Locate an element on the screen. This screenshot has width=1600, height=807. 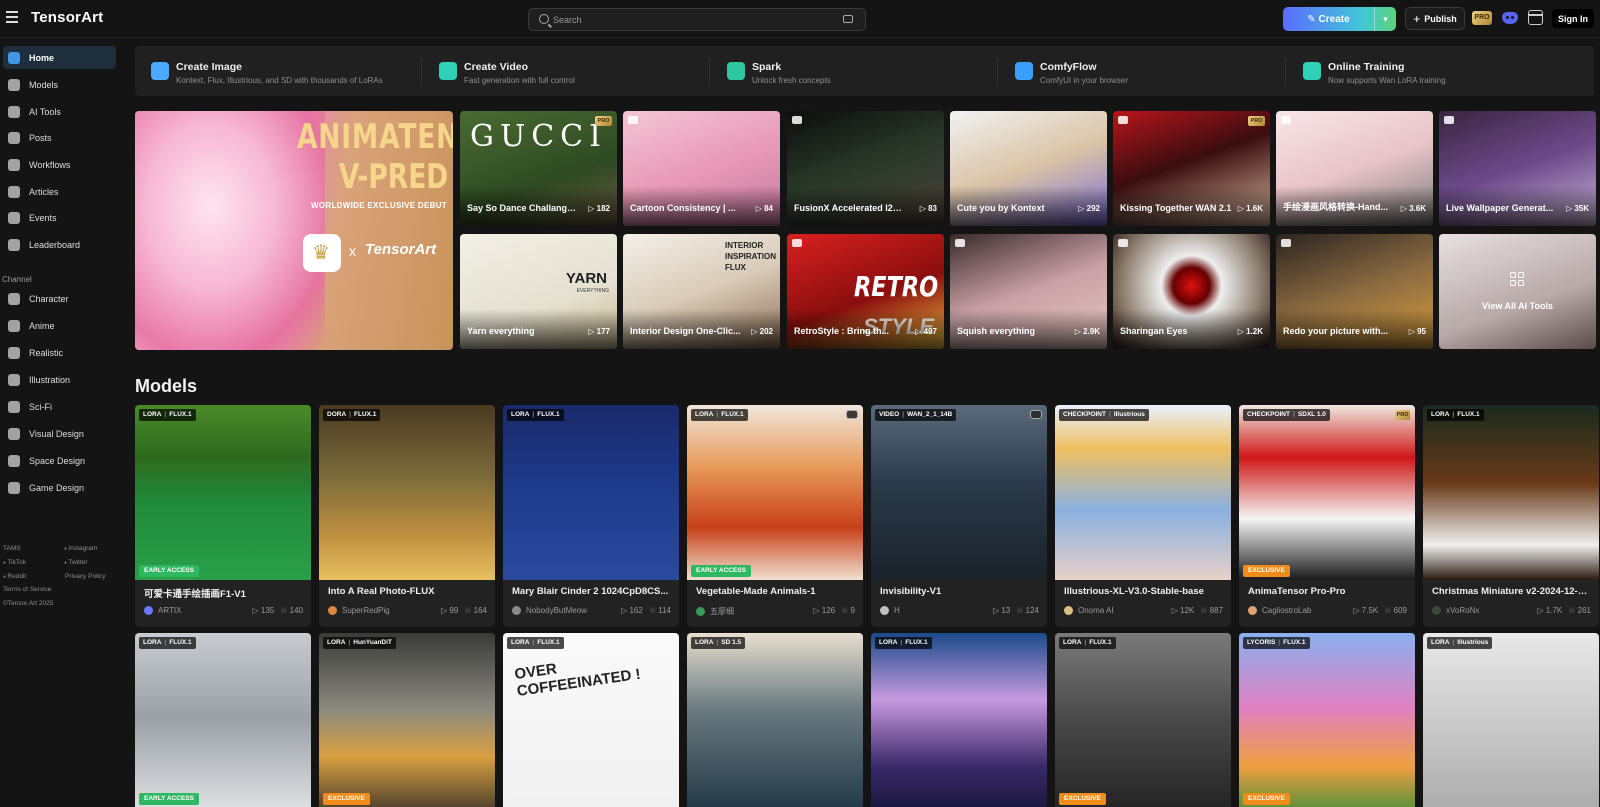
camera-icon is located at coordinates (848, 19).